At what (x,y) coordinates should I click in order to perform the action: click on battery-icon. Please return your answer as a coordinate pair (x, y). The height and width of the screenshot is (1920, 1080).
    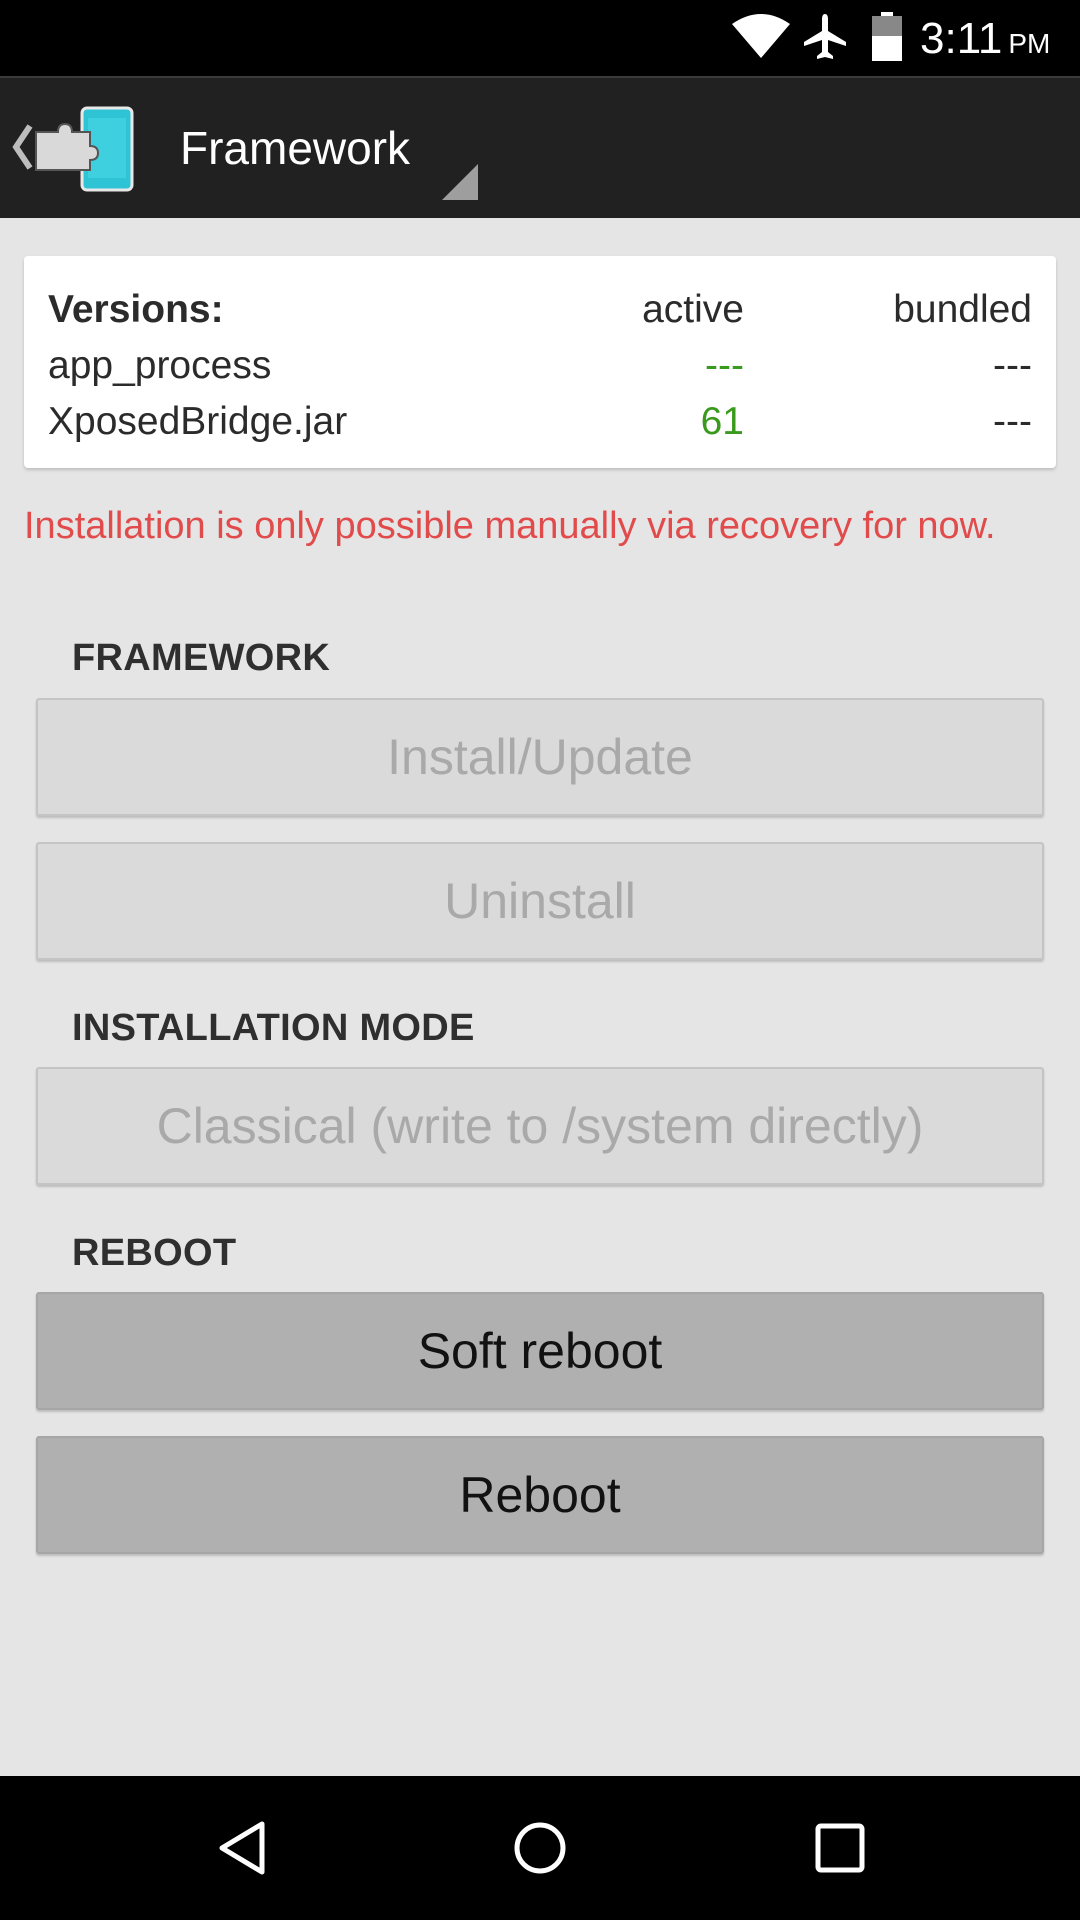
    Looking at the image, I should click on (887, 36).